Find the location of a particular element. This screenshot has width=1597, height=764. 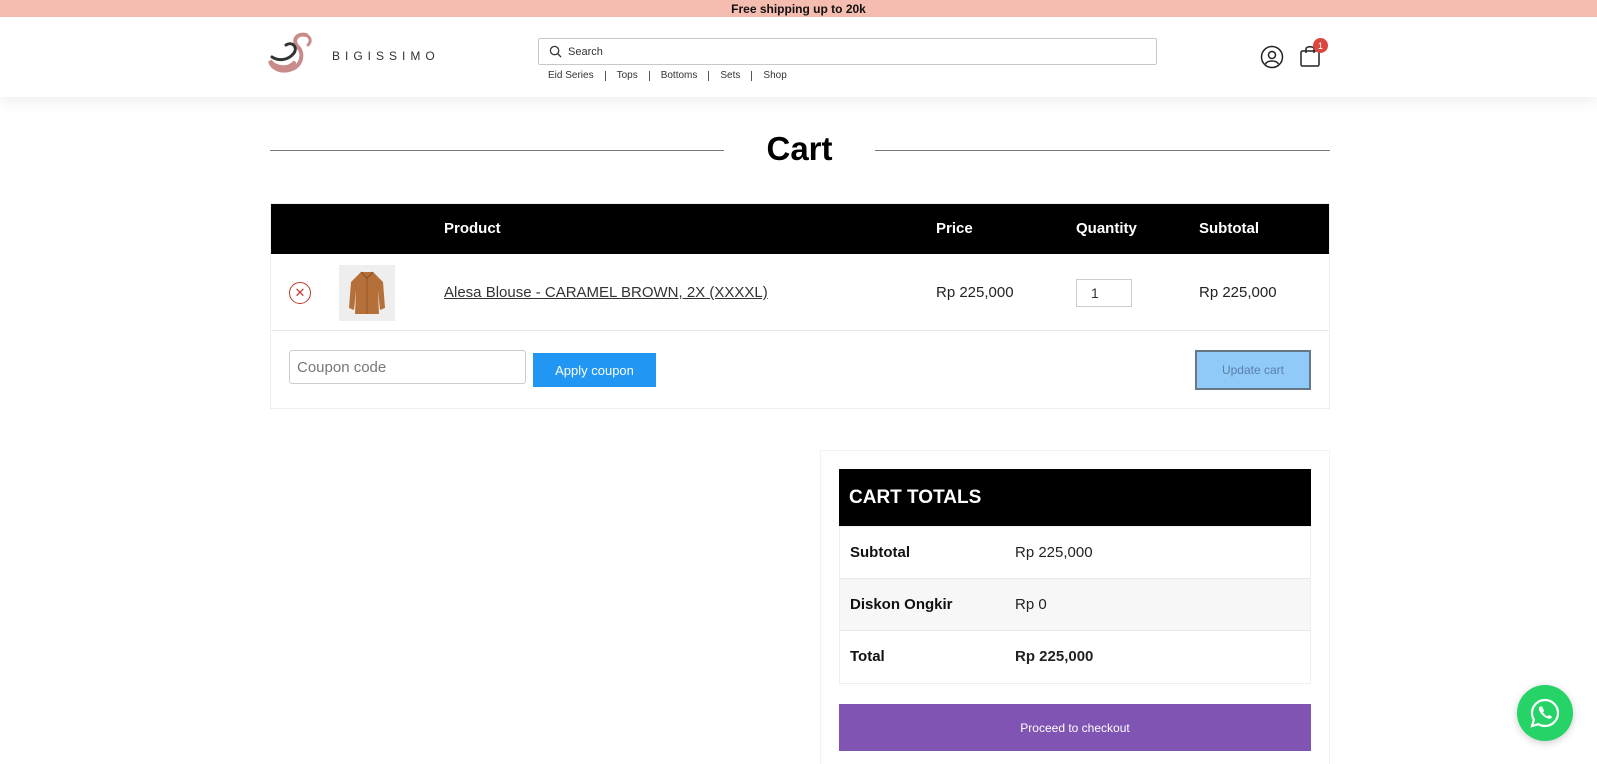

totals-label: Subtotal is located at coordinates (880, 552).